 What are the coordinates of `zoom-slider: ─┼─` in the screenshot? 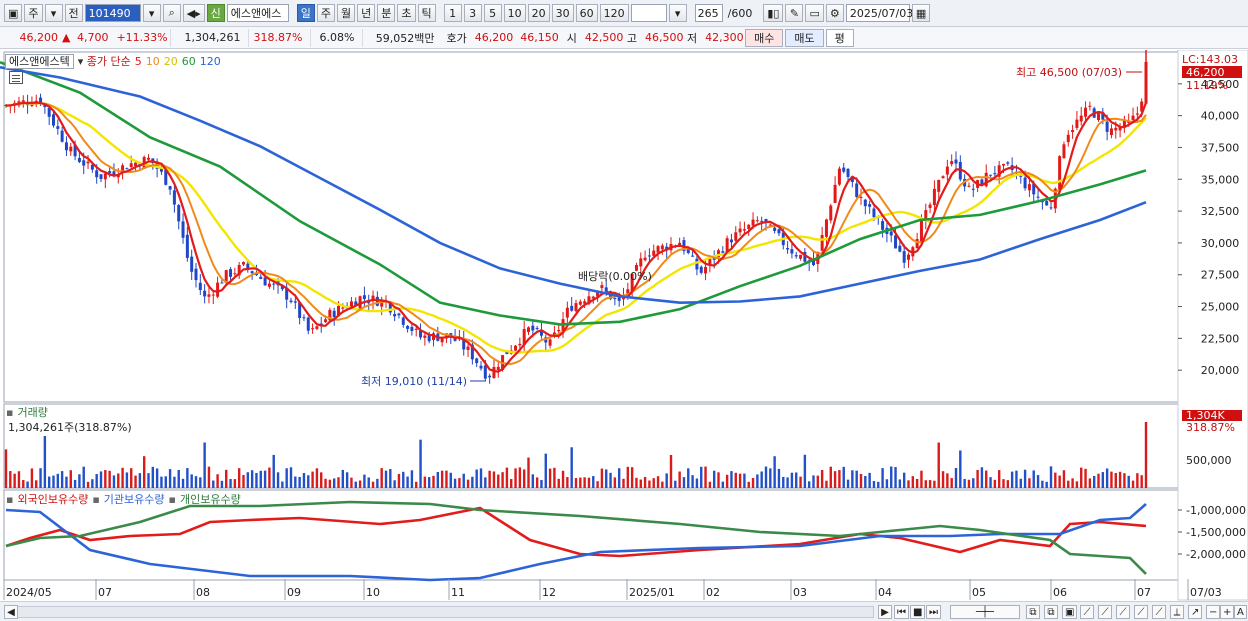 It's located at (985, 612).